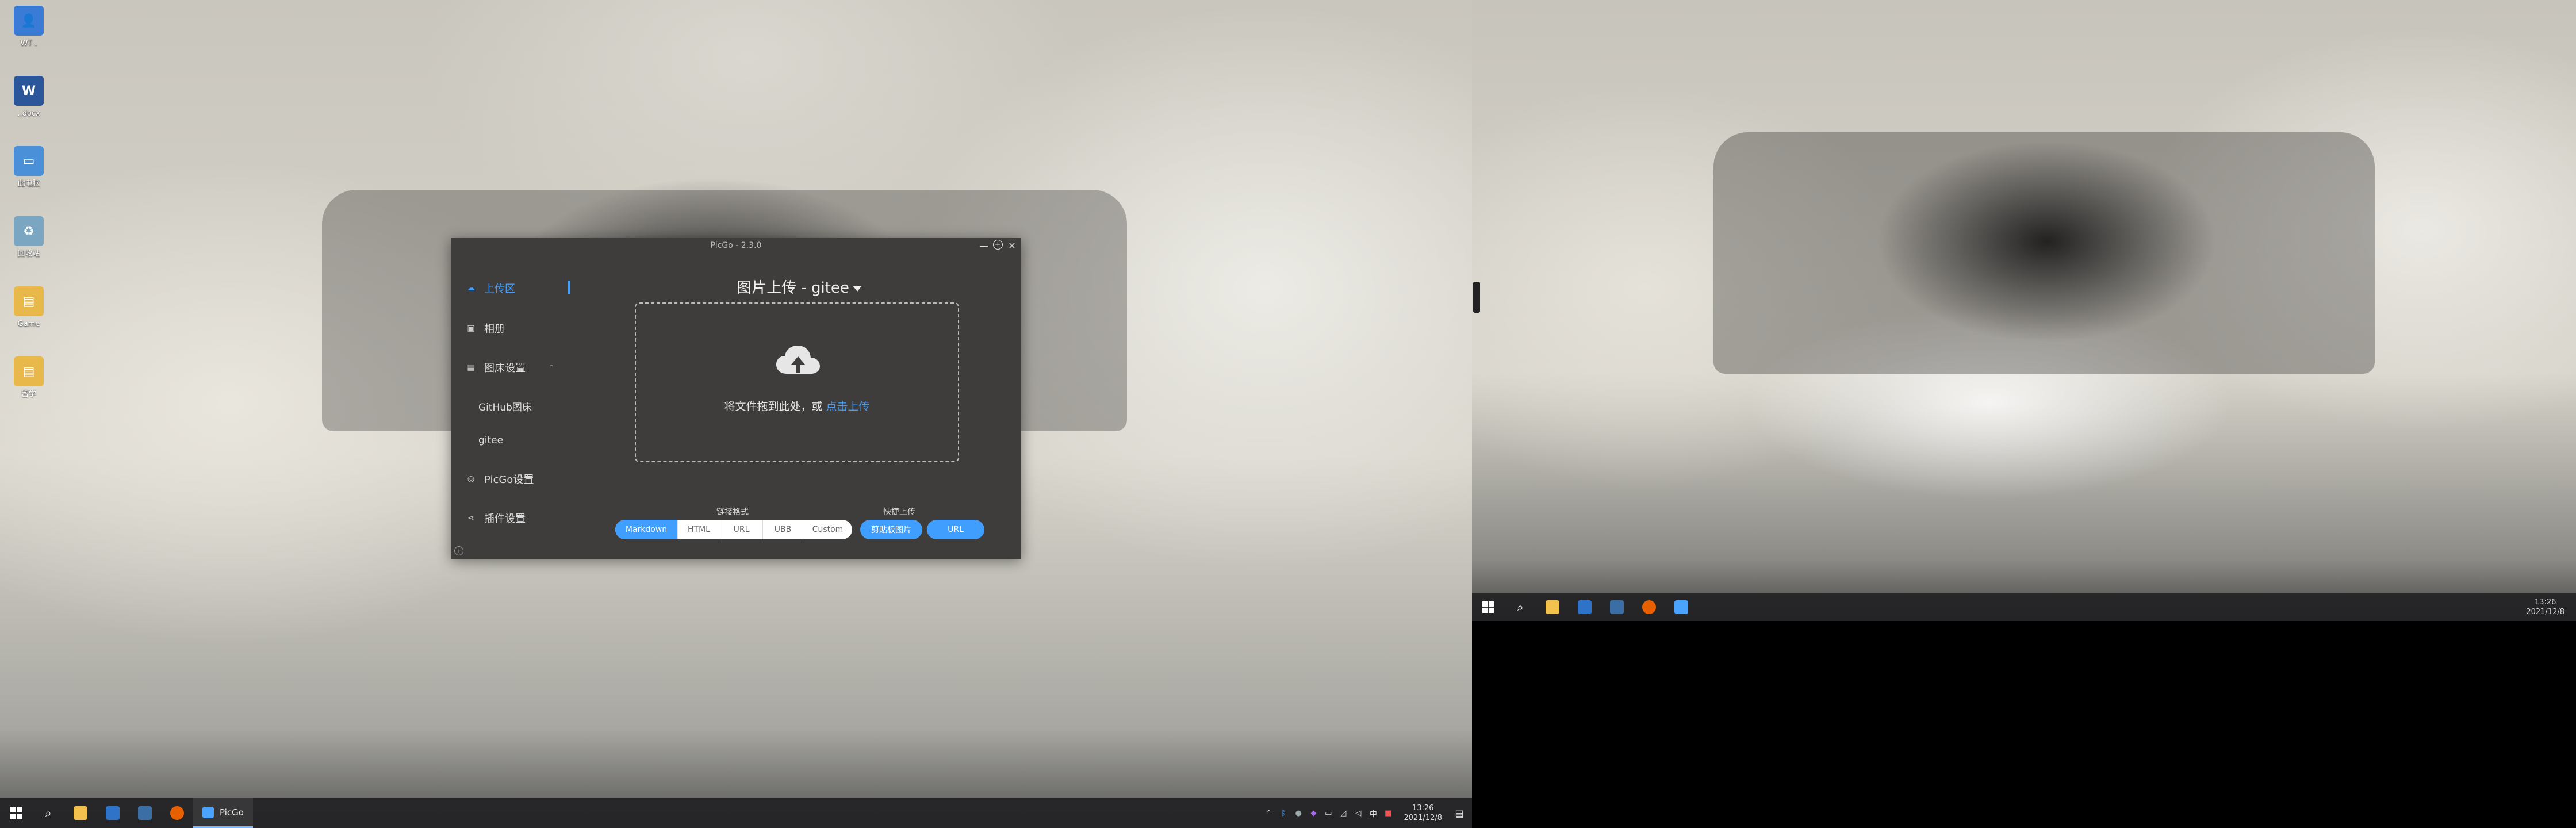 The image size is (2576, 828). What do you see at coordinates (29, 21) in the screenshot?
I see `user-folder-icon: 👤` at bounding box center [29, 21].